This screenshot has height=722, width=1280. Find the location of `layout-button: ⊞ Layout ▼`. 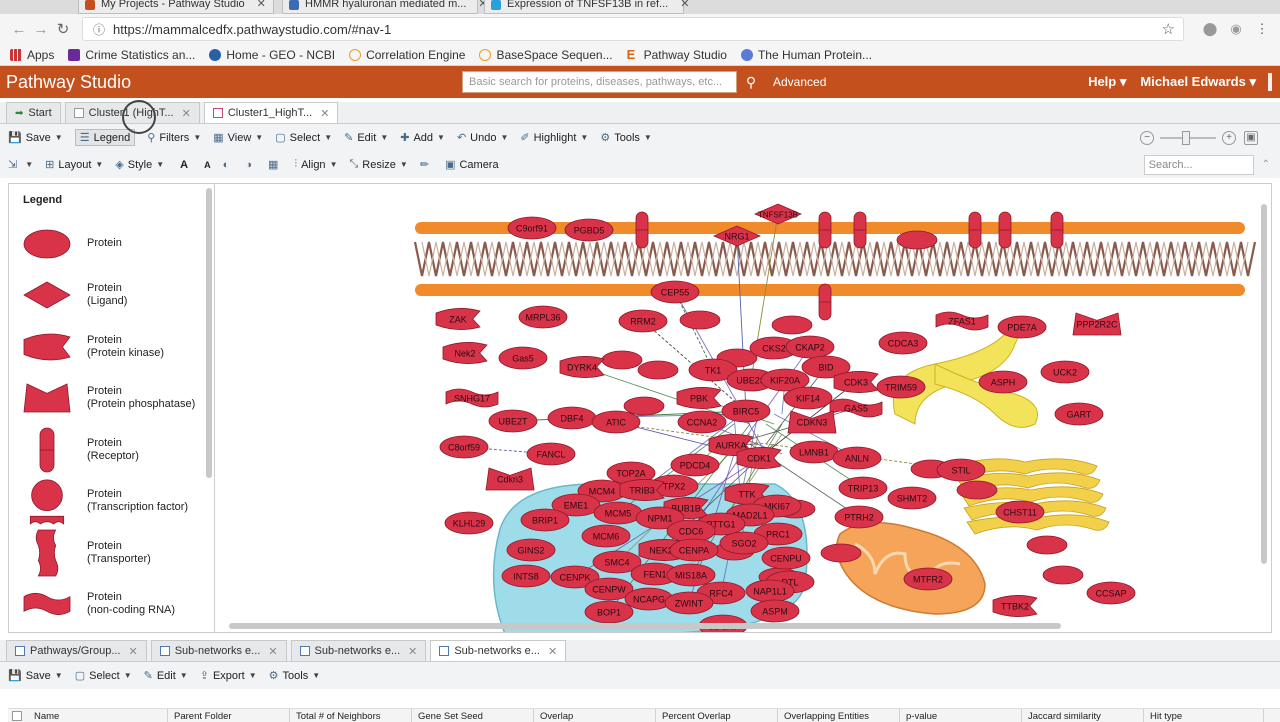

layout-button: ⊞ Layout ▼ is located at coordinates (74, 165).